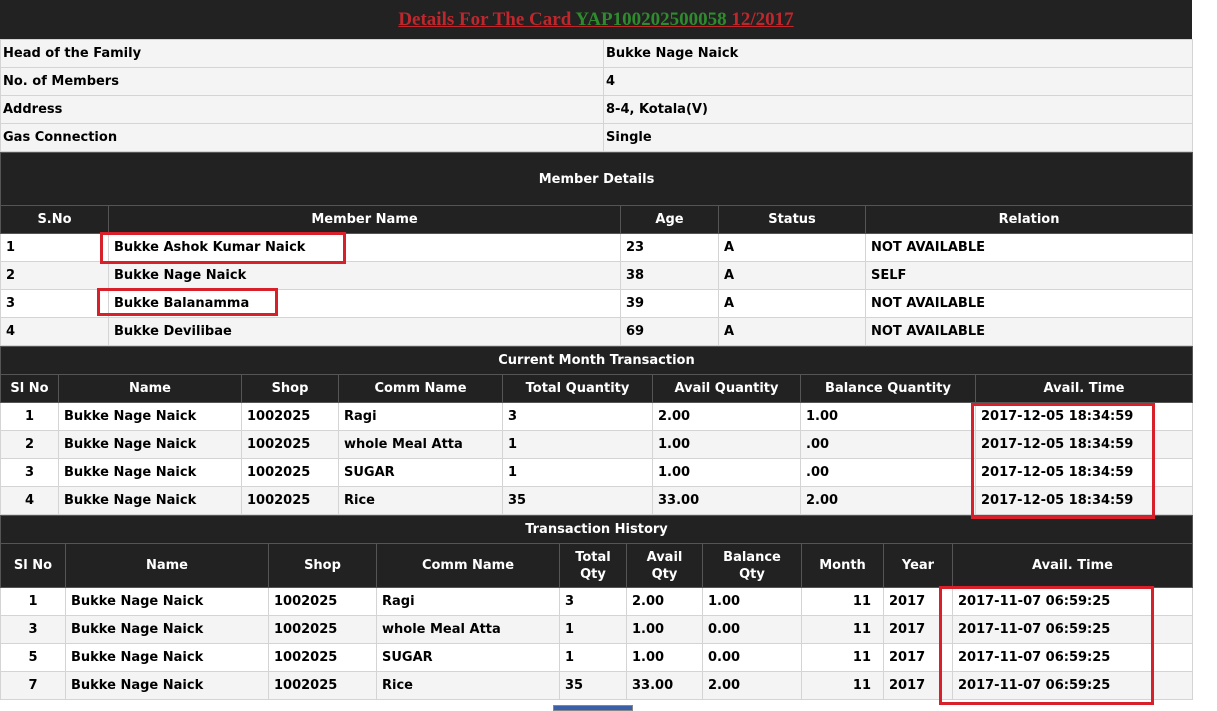 The width and height of the screenshot is (1217, 711). I want to click on info-row: Address 8-4, Kotala(V), so click(596, 109).